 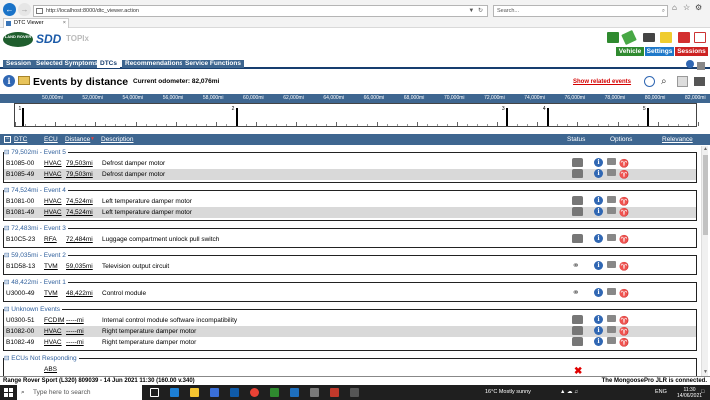 What do you see at coordinates (659, 51) in the screenshot?
I see `settings-button: Settings` at bounding box center [659, 51].